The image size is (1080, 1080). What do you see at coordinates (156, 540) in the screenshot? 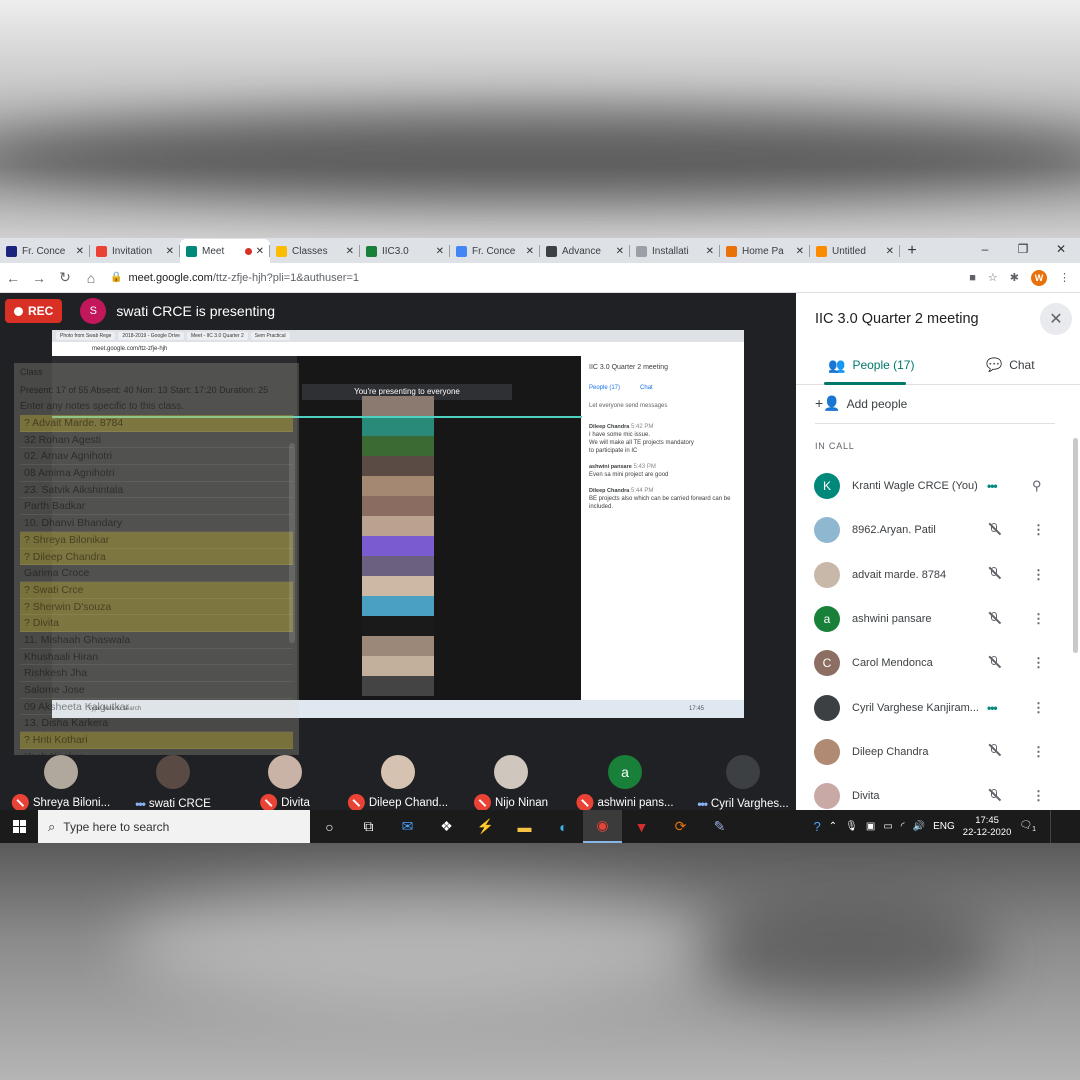
I see `attendance-row: ? Shreya Bilonikar` at bounding box center [156, 540].